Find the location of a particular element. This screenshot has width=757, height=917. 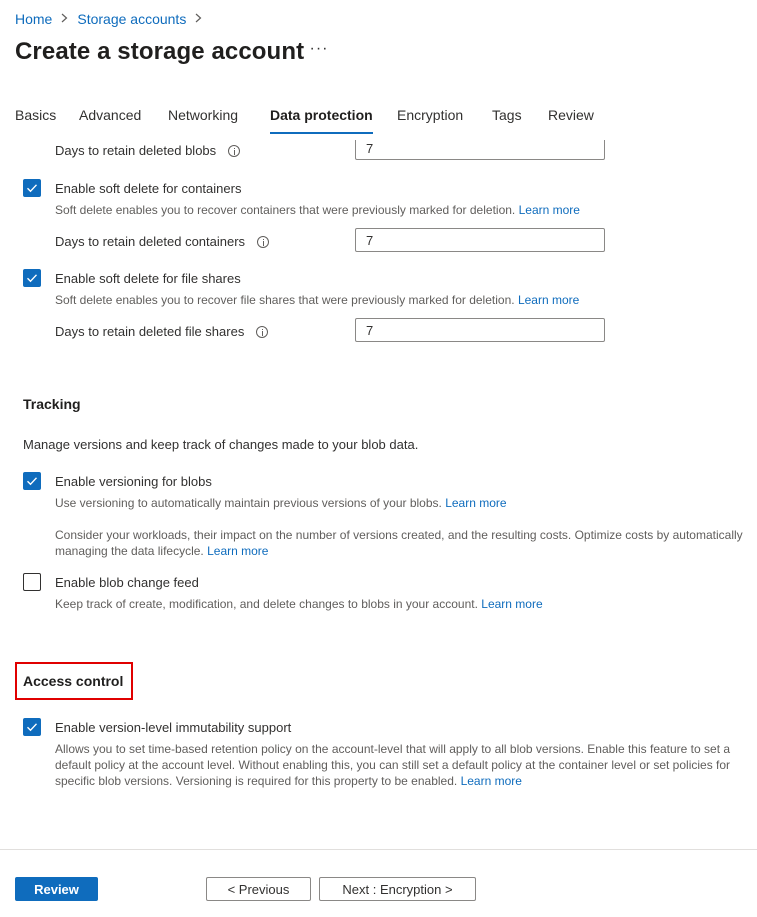

soft-delete-file-shares-label: Enable soft delete for file shares is located at coordinates (148, 278).